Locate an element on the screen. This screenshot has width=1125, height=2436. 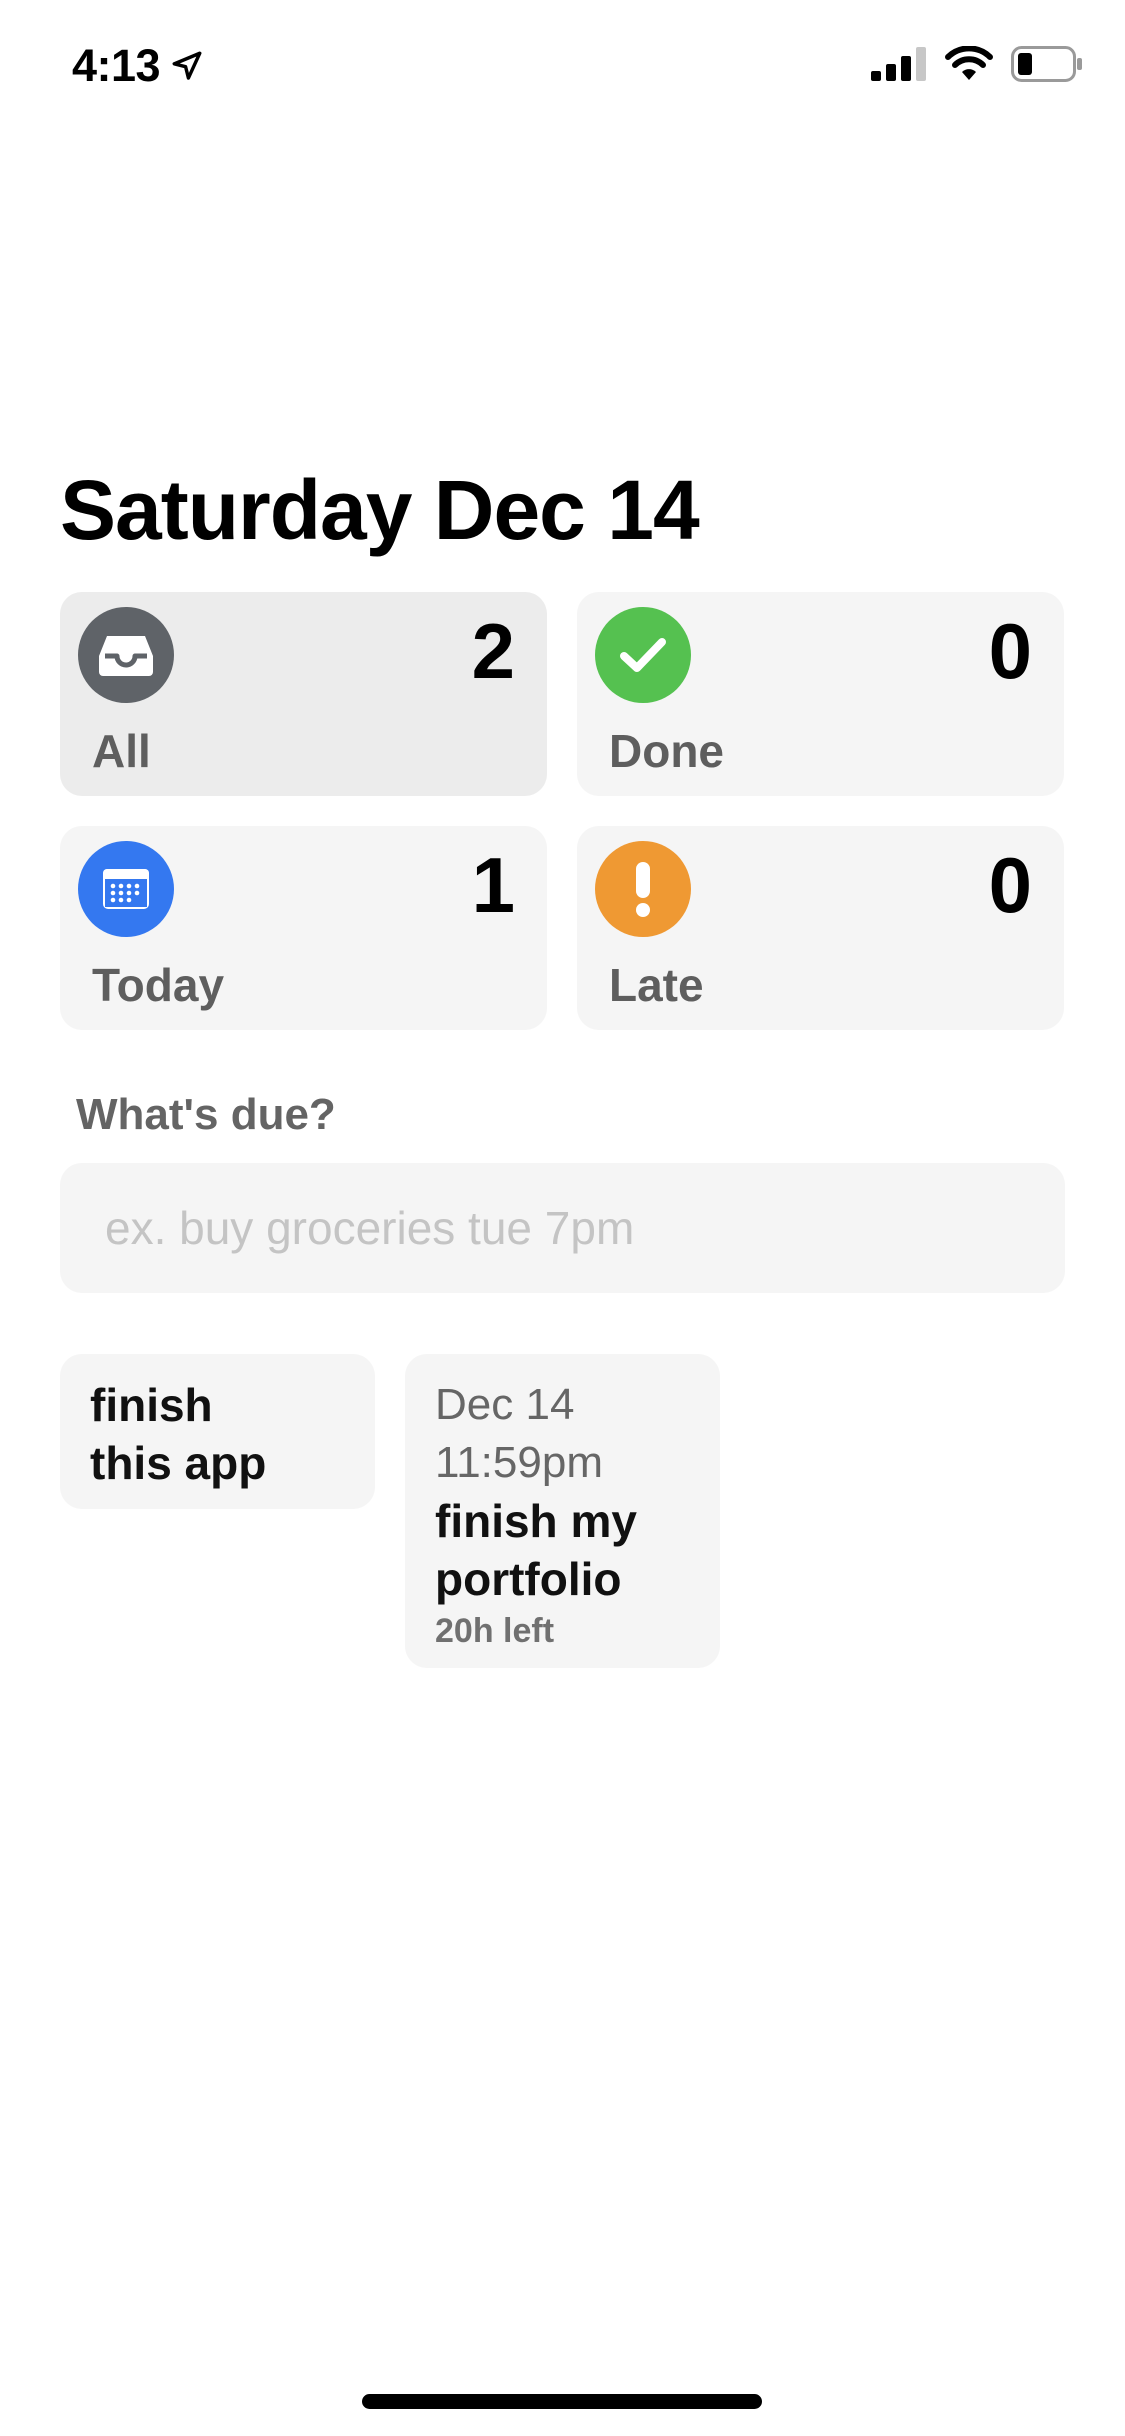
calendar-icon is located at coordinates (126, 889).